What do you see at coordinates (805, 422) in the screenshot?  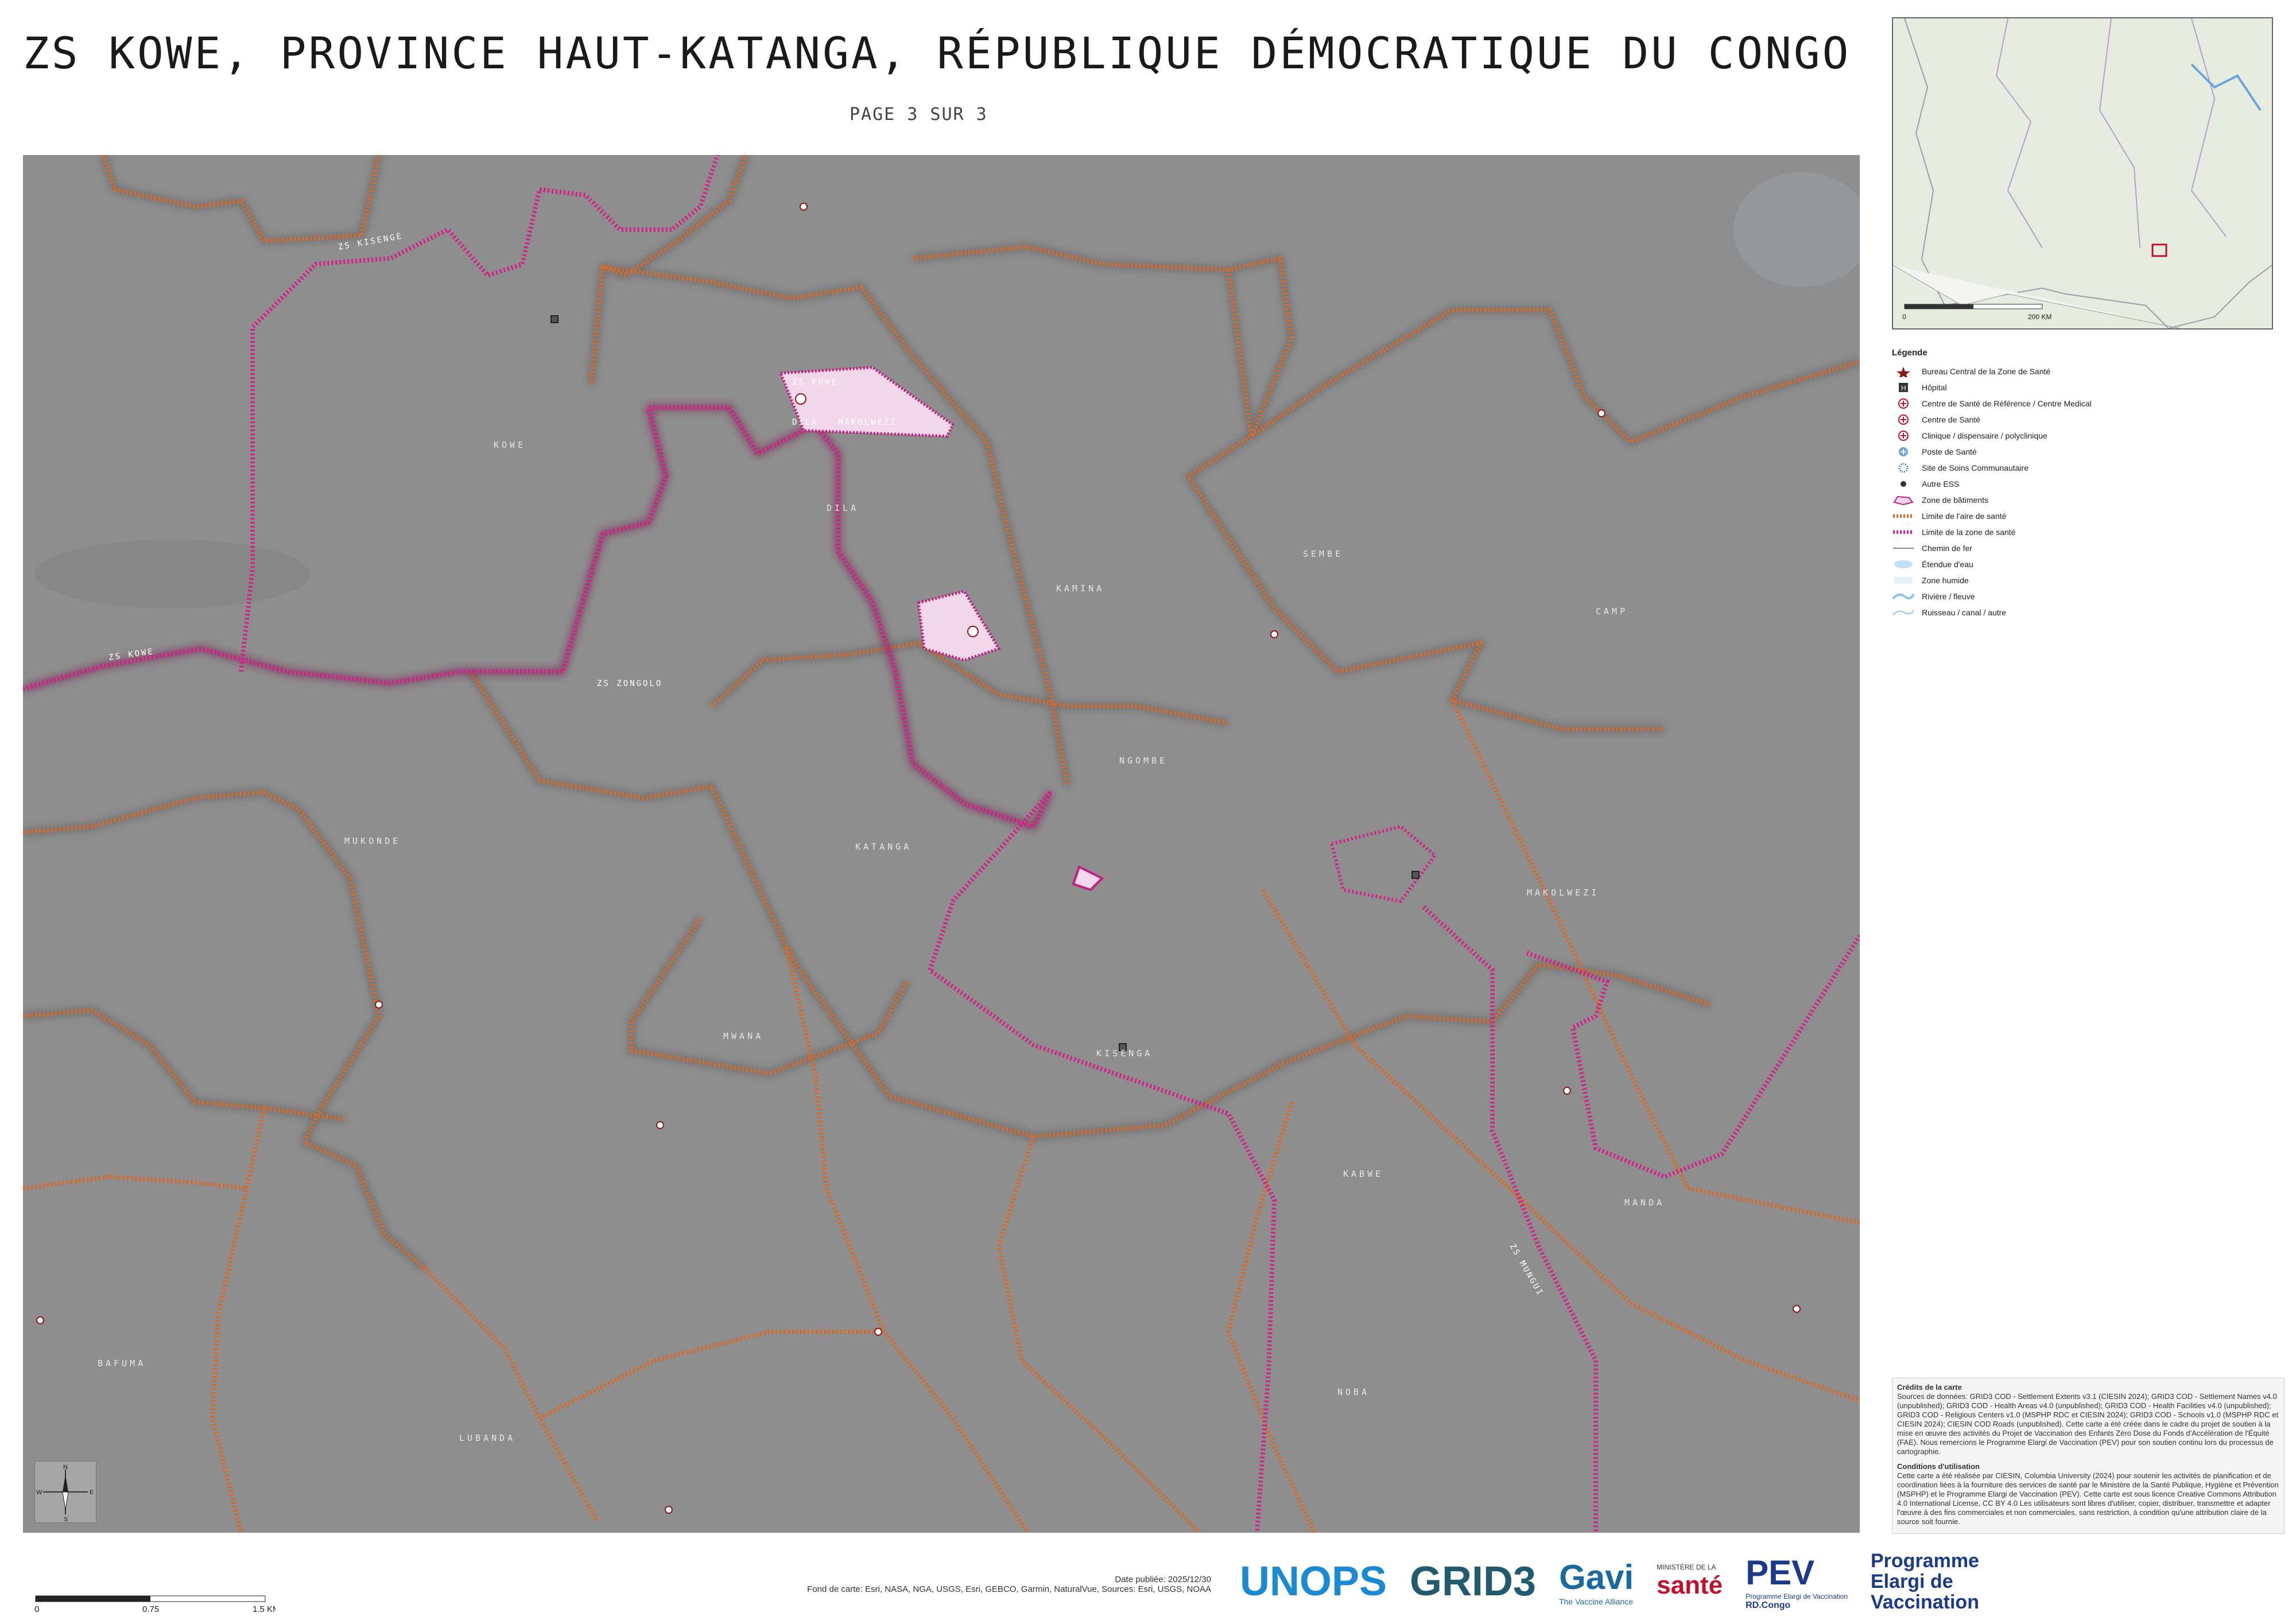 I see `settlement-label: DILA` at bounding box center [805, 422].